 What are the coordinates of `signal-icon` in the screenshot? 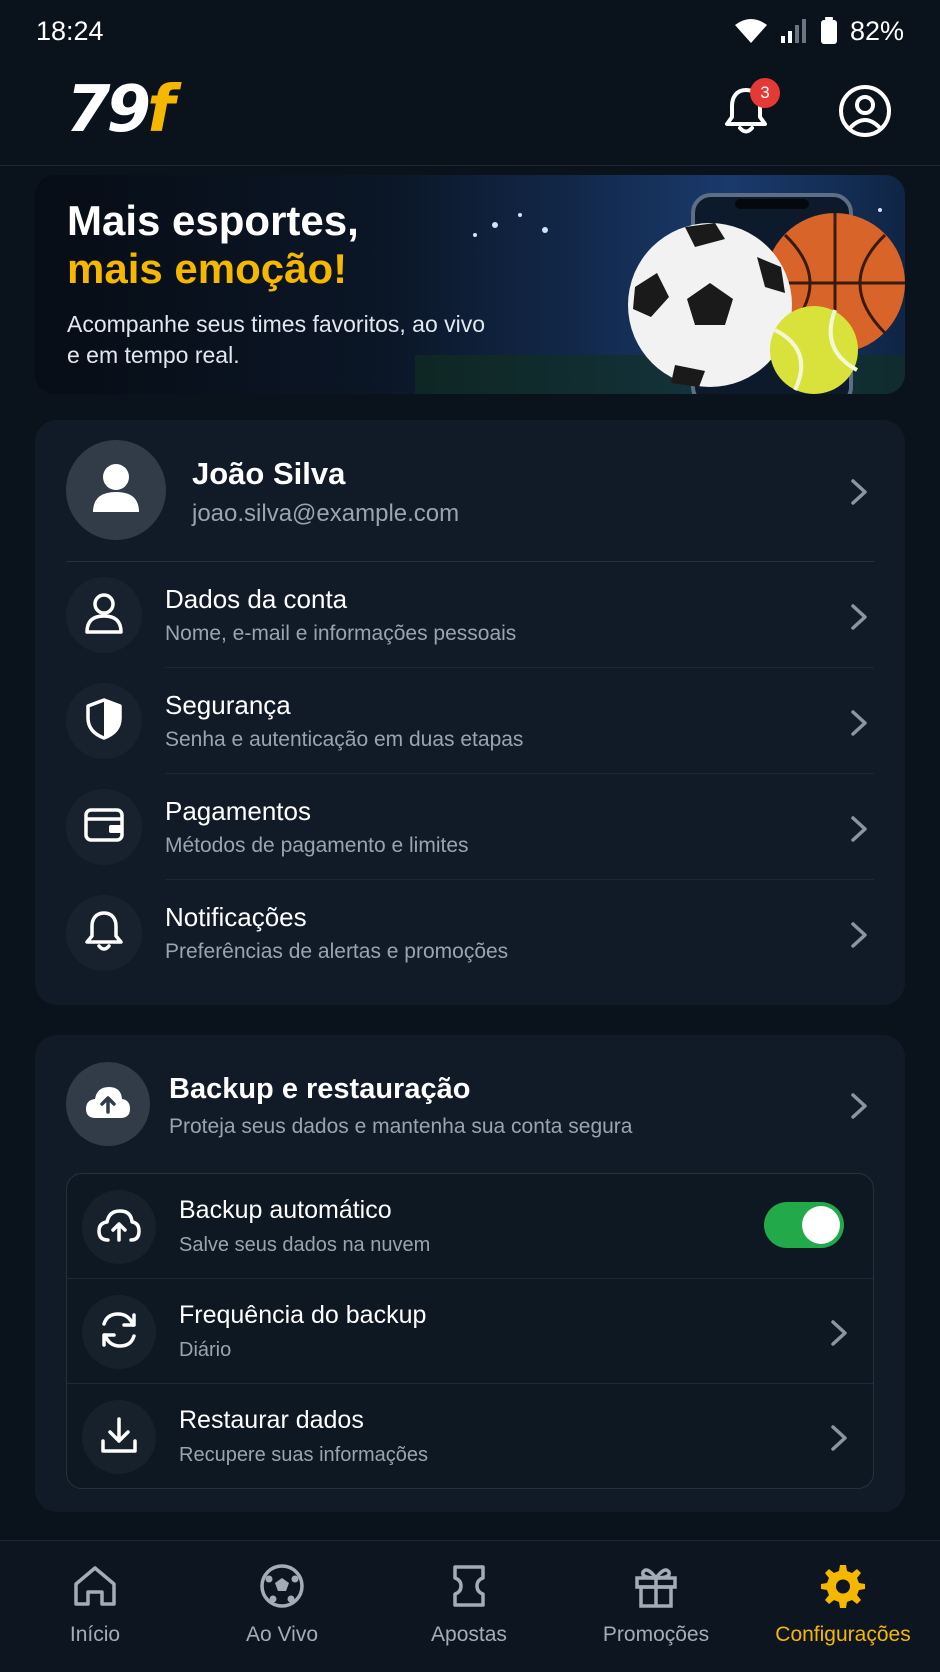 It's located at (794, 31).